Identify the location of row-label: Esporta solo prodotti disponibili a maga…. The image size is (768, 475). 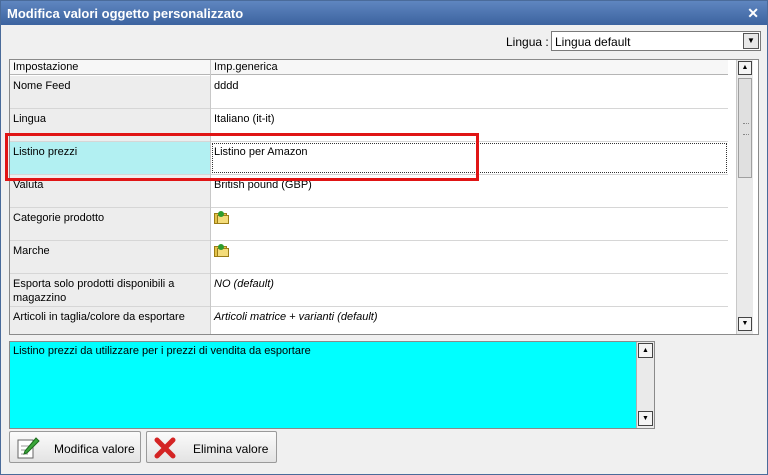
(110, 290).